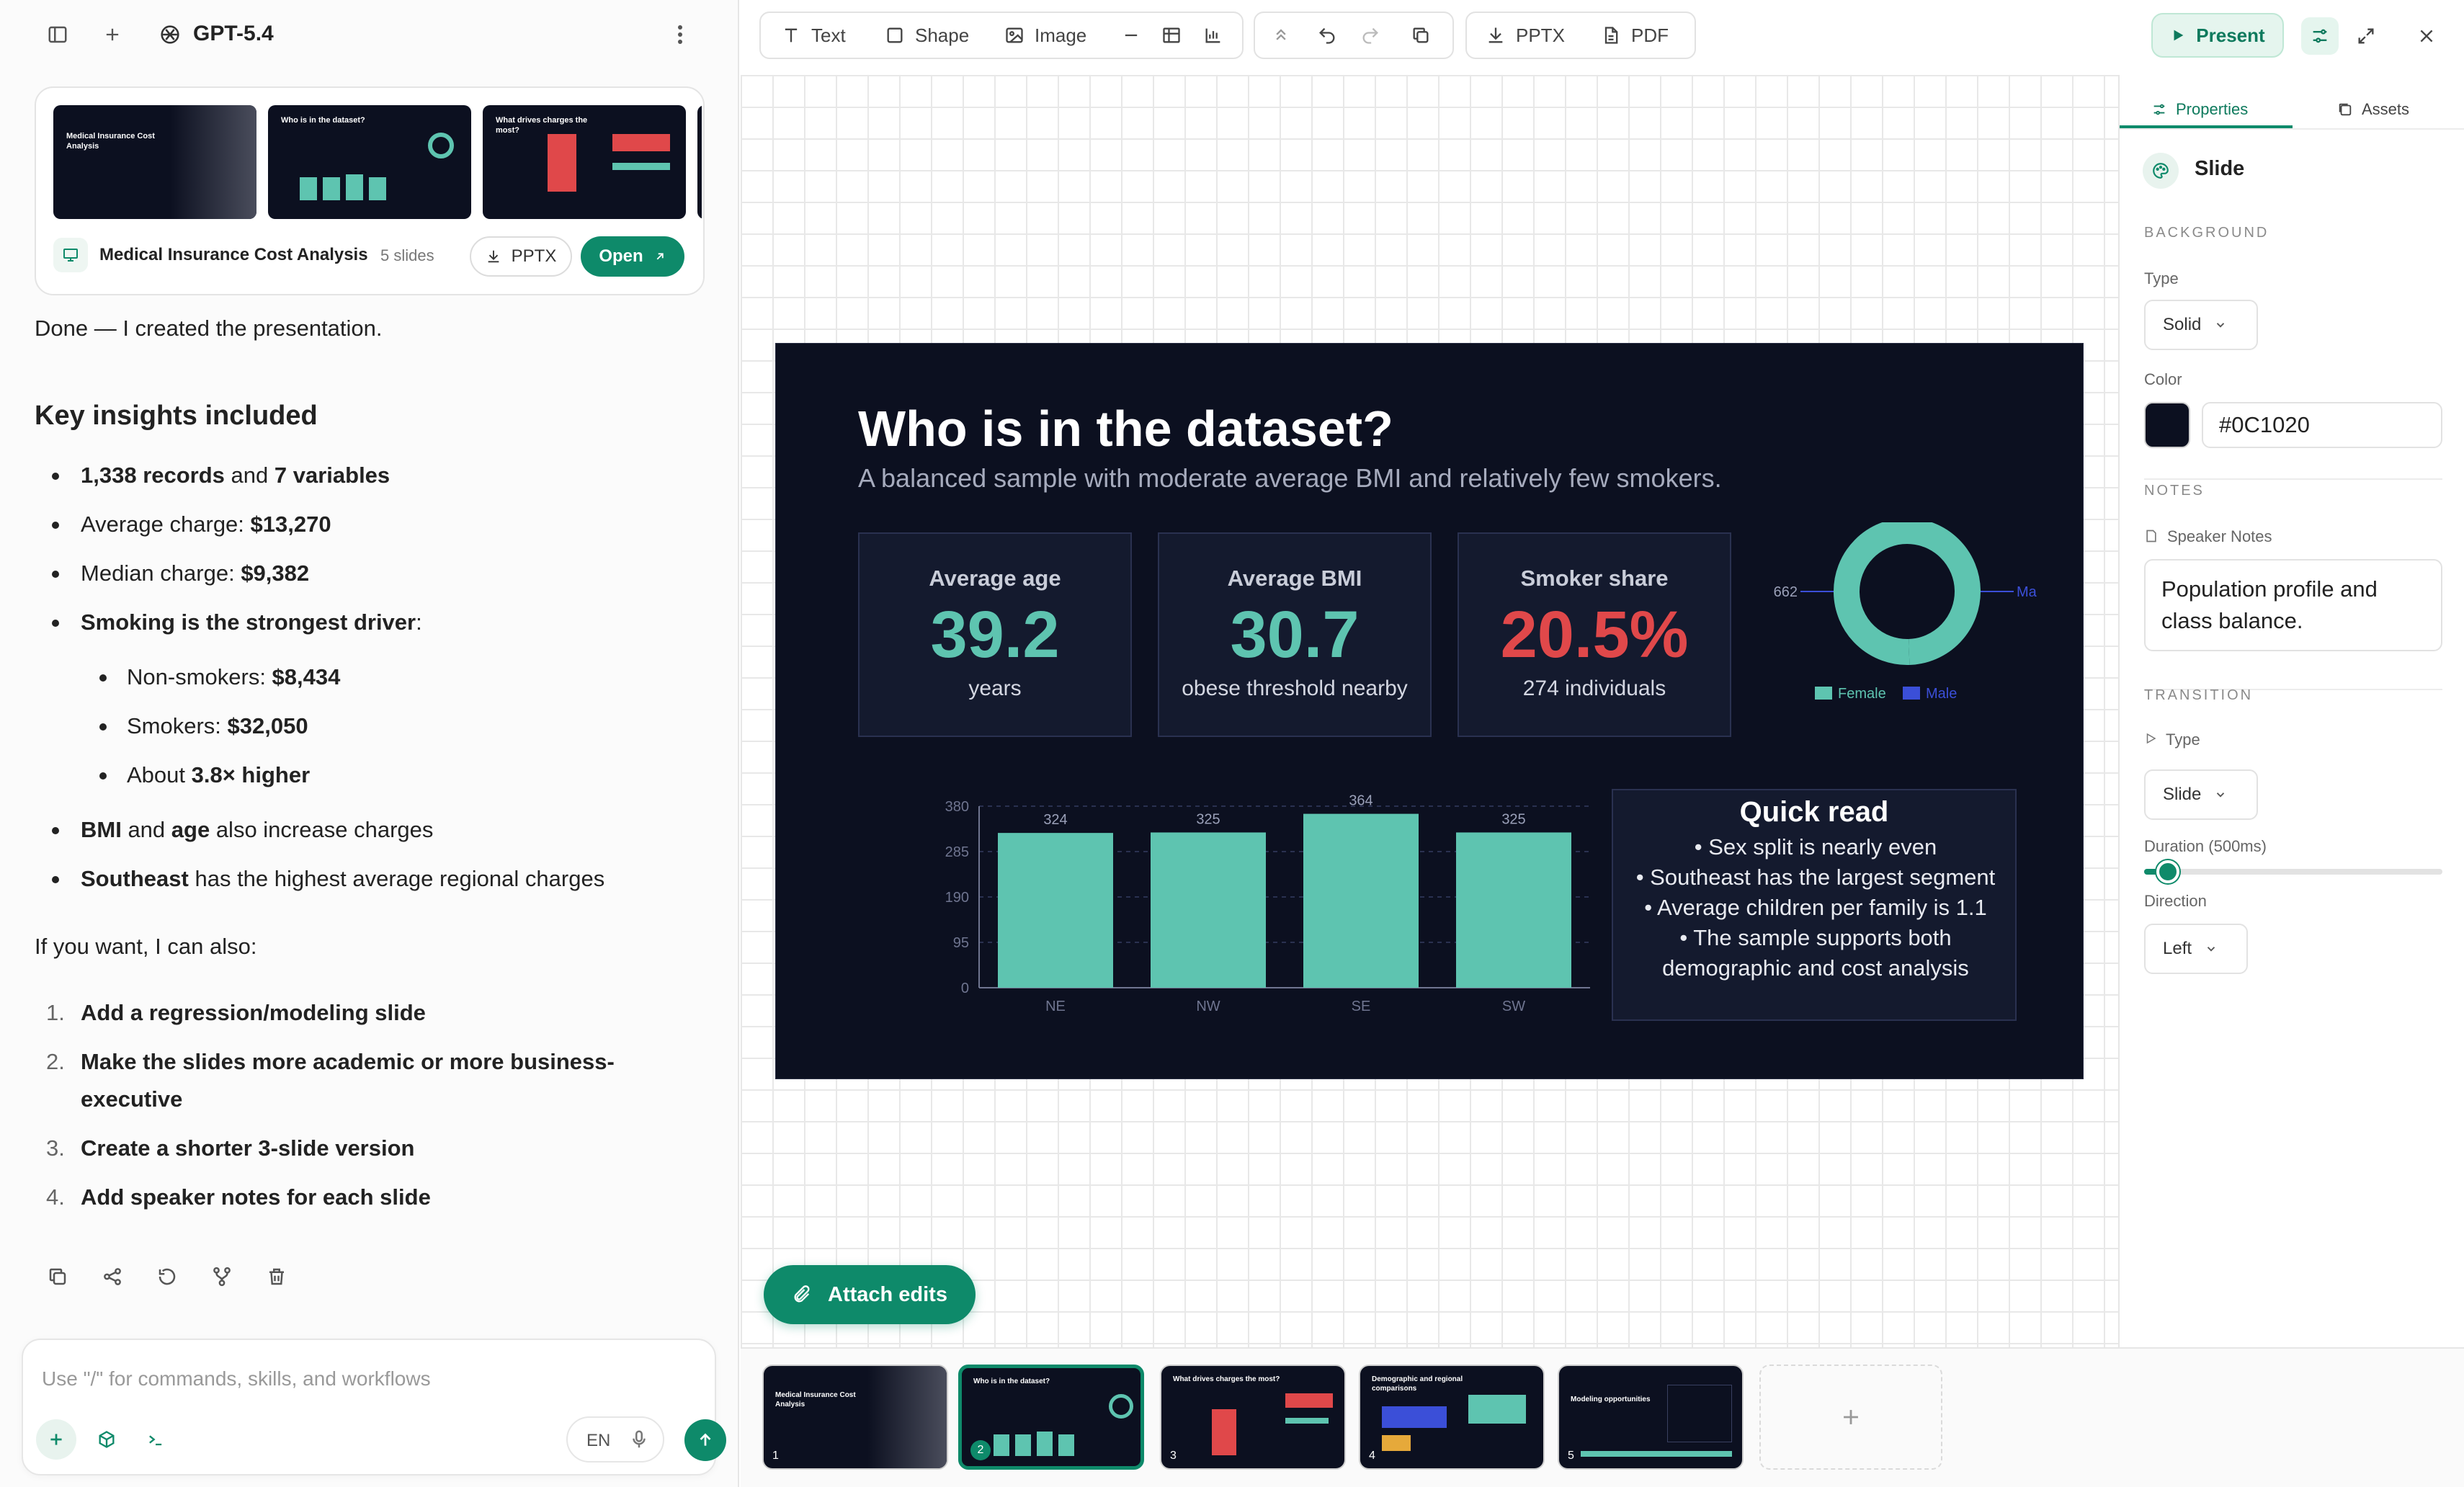 This screenshot has height=1487, width=2464. I want to click on region-bar-chart: 0 95 190 285 380 324 NE 325 NW 364 SE 325 SW, so click(1258, 905).